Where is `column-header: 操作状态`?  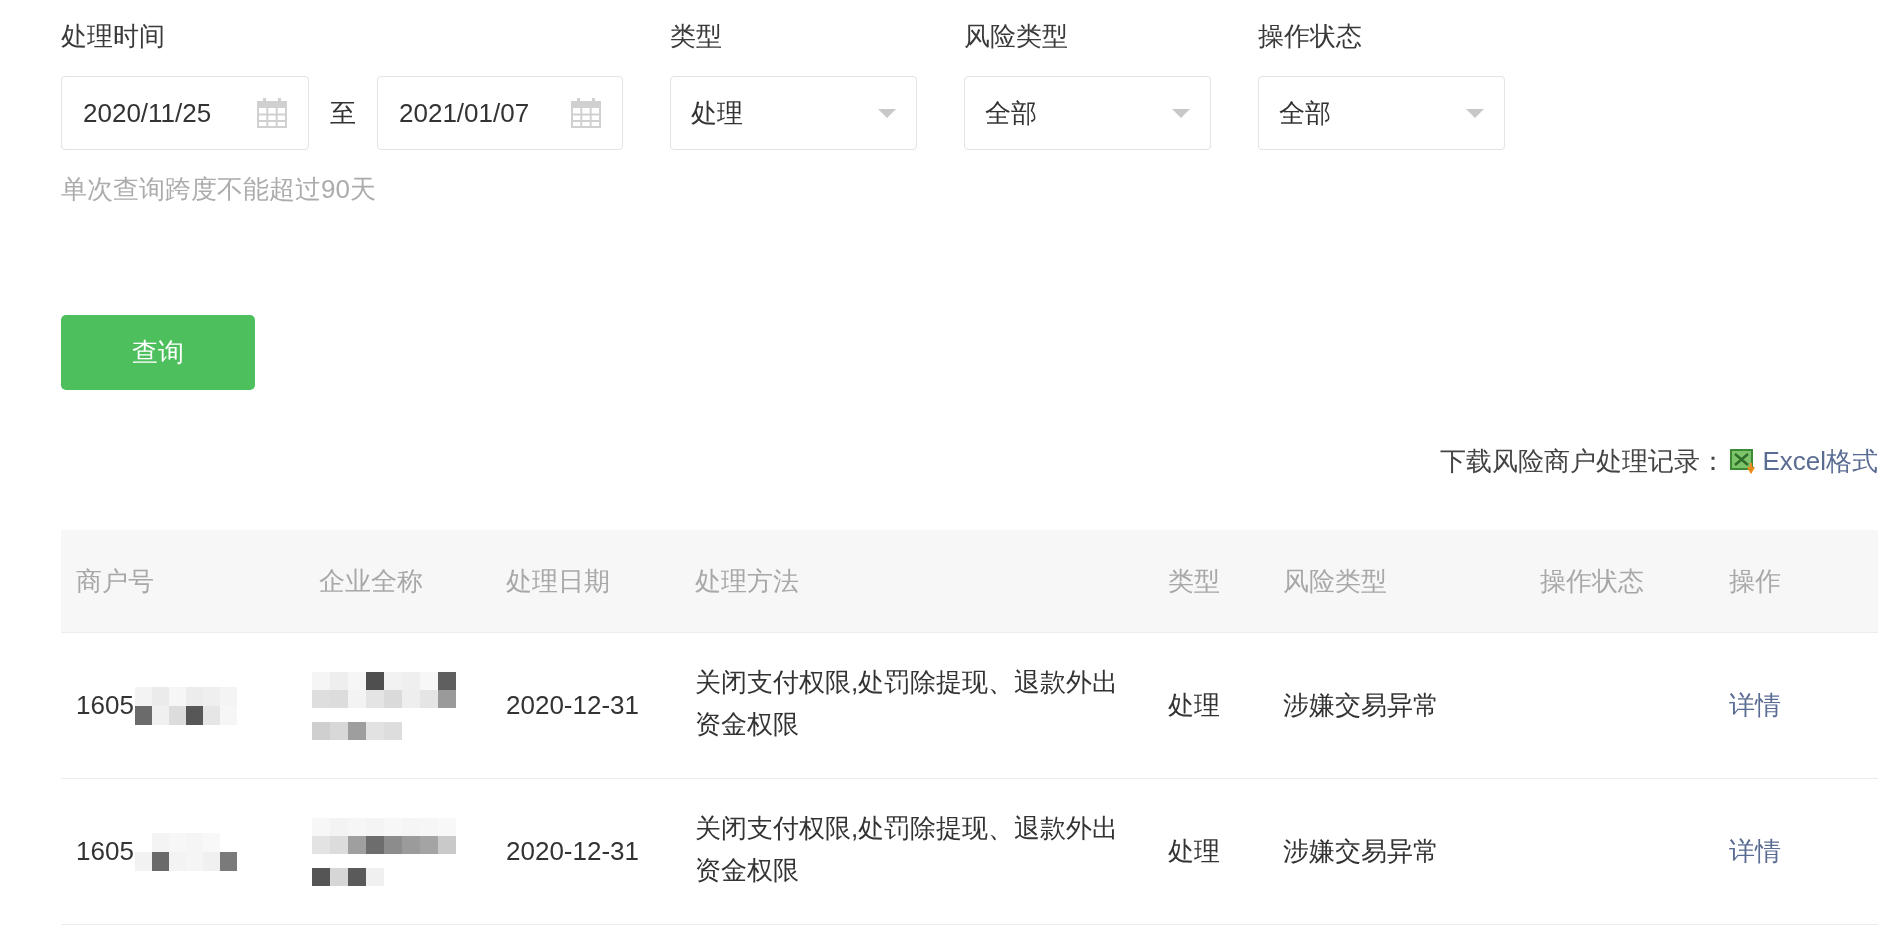 column-header: 操作状态 is located at coordinates (1592, 580).